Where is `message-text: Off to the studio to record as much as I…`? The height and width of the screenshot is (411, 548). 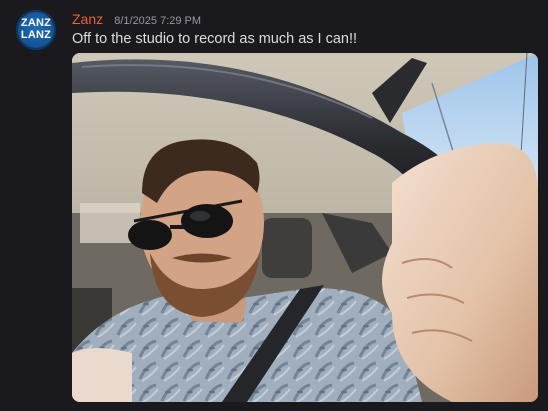 message-text: Off to the studio to record as much as I… is located at coordinates (215, 39).